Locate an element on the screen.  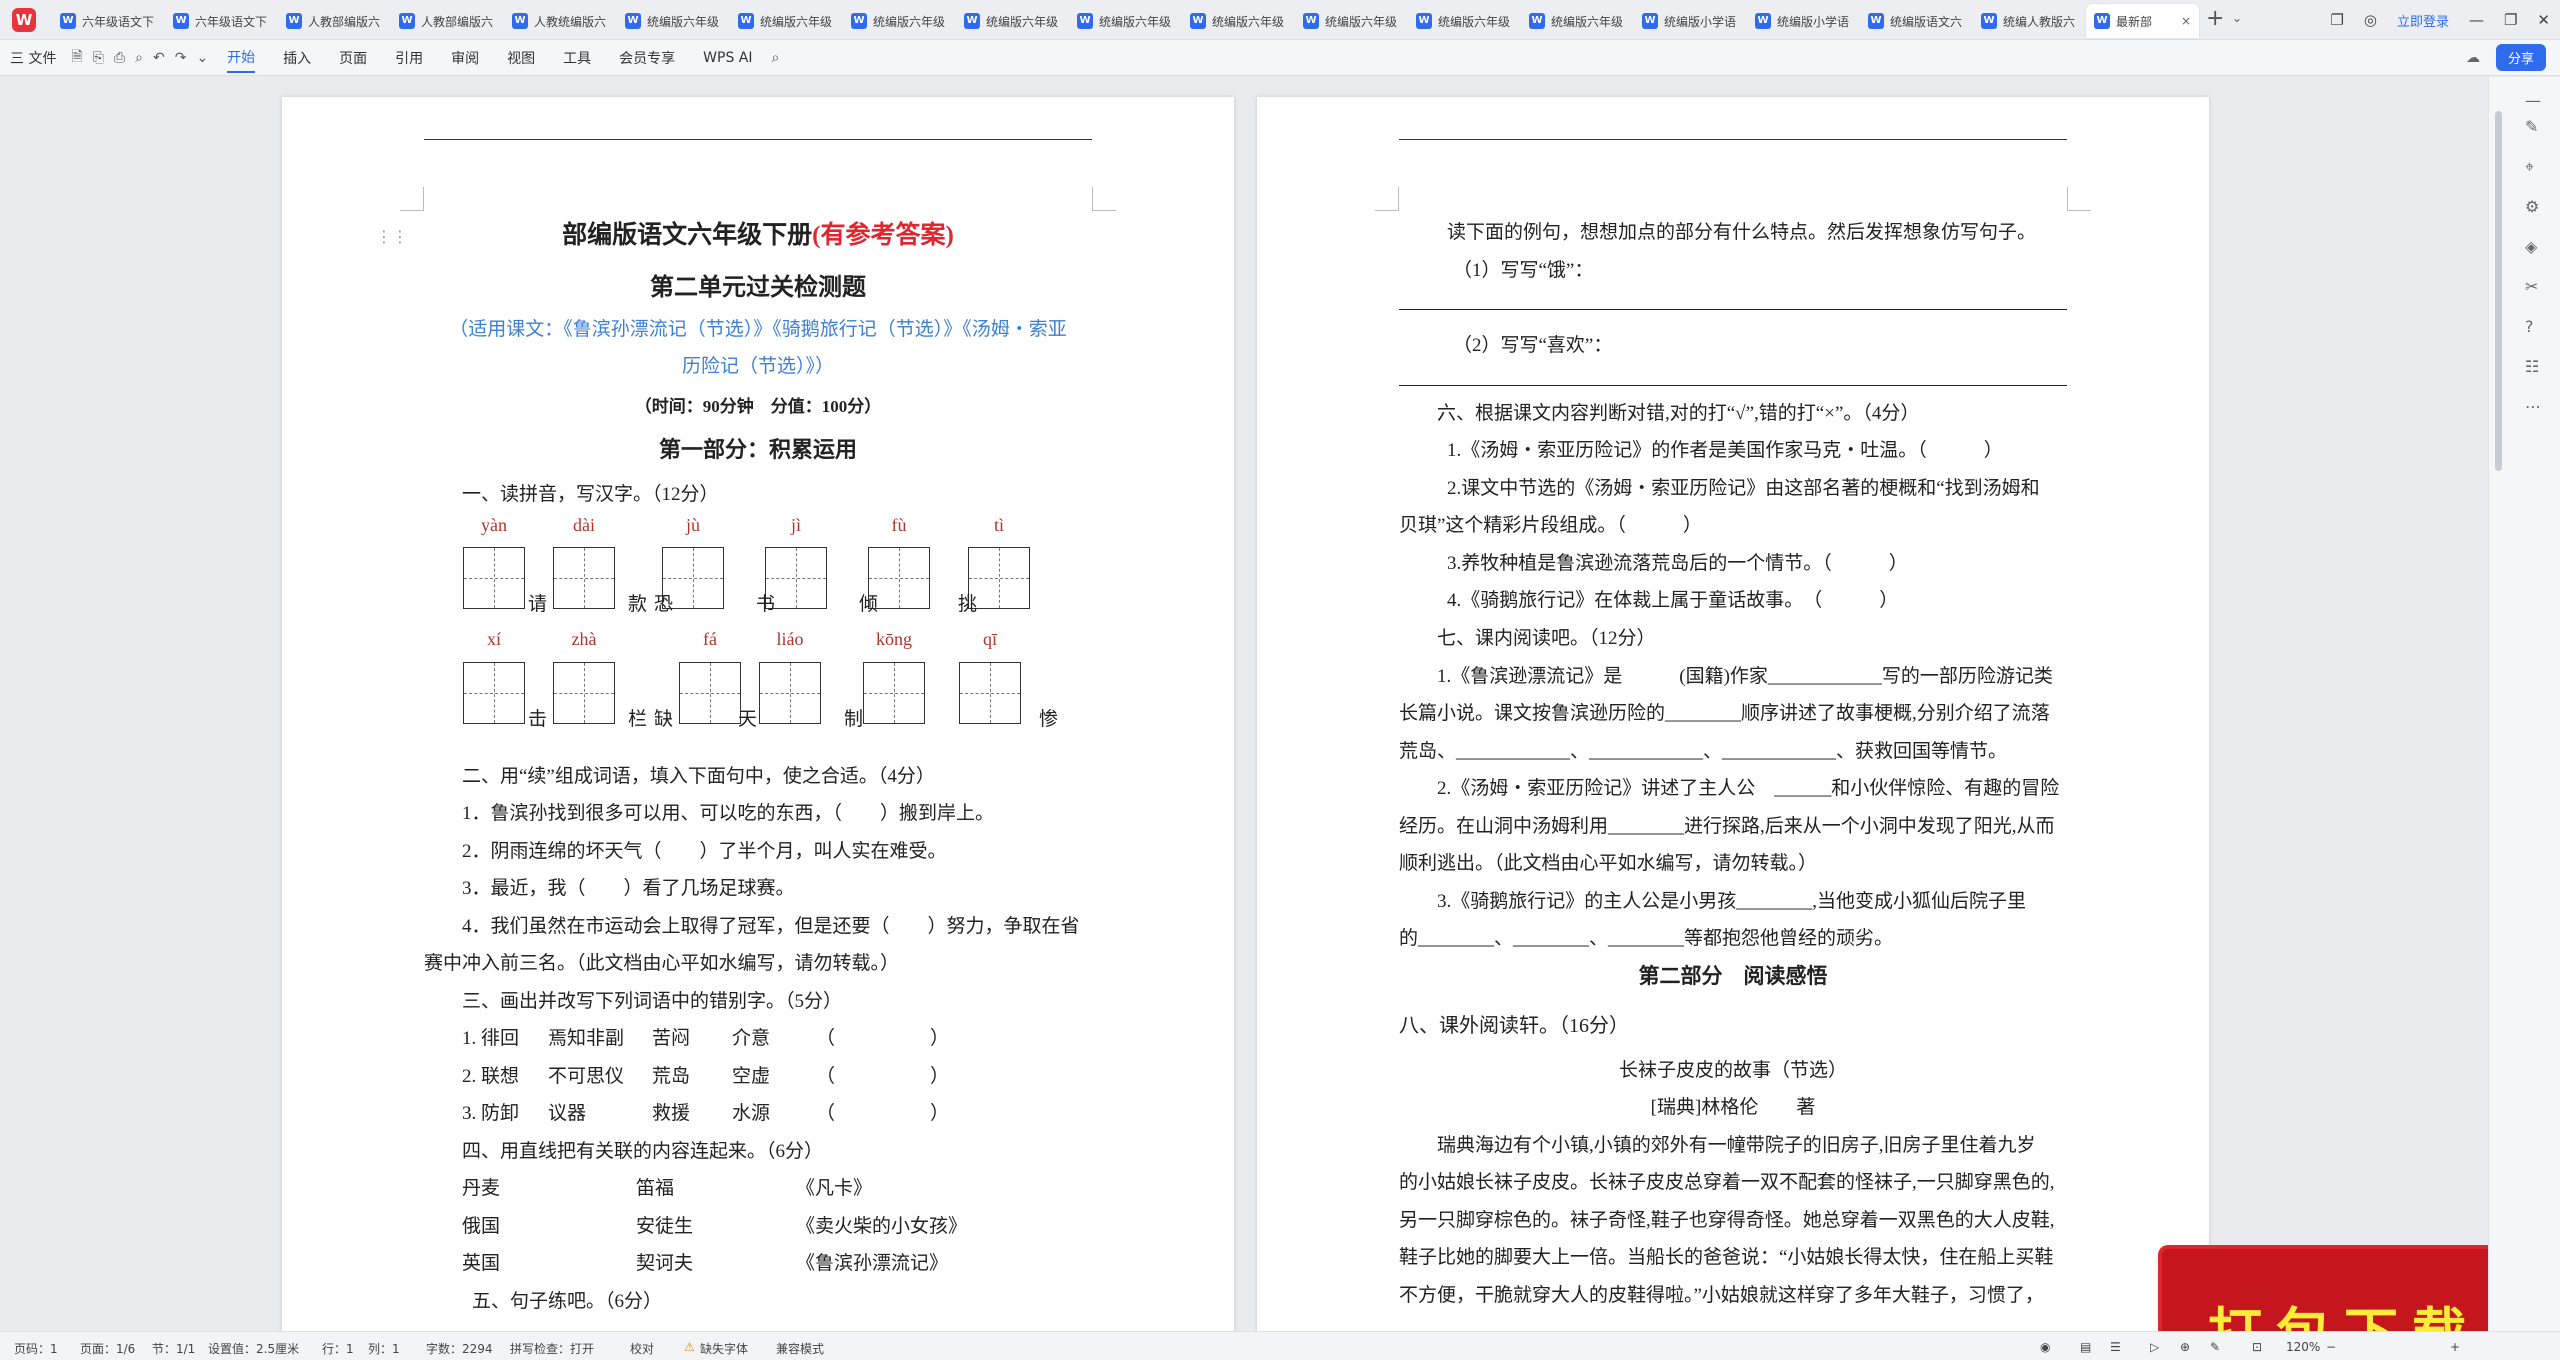
print-icon: ⎙ is located at coordinates (119, 58).